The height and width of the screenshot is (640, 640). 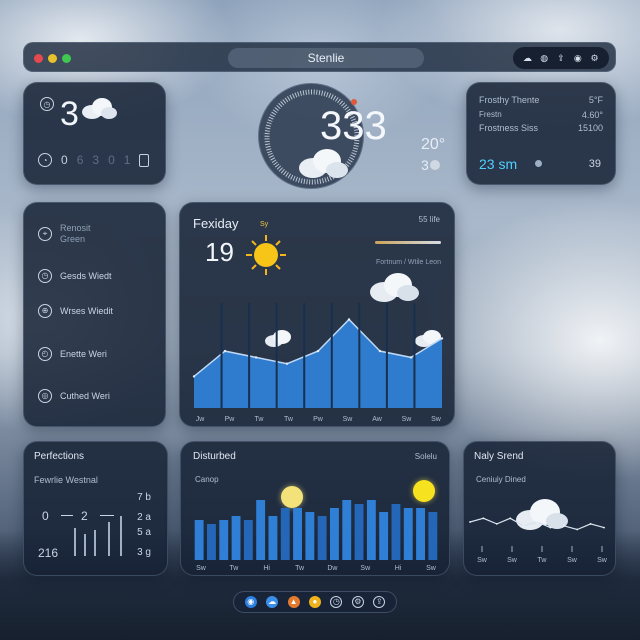 I want to click on disturbed-bar-chart: Sw Tw Hi Tw Dw Sw Hi Sw, so click(x=316, y=536).